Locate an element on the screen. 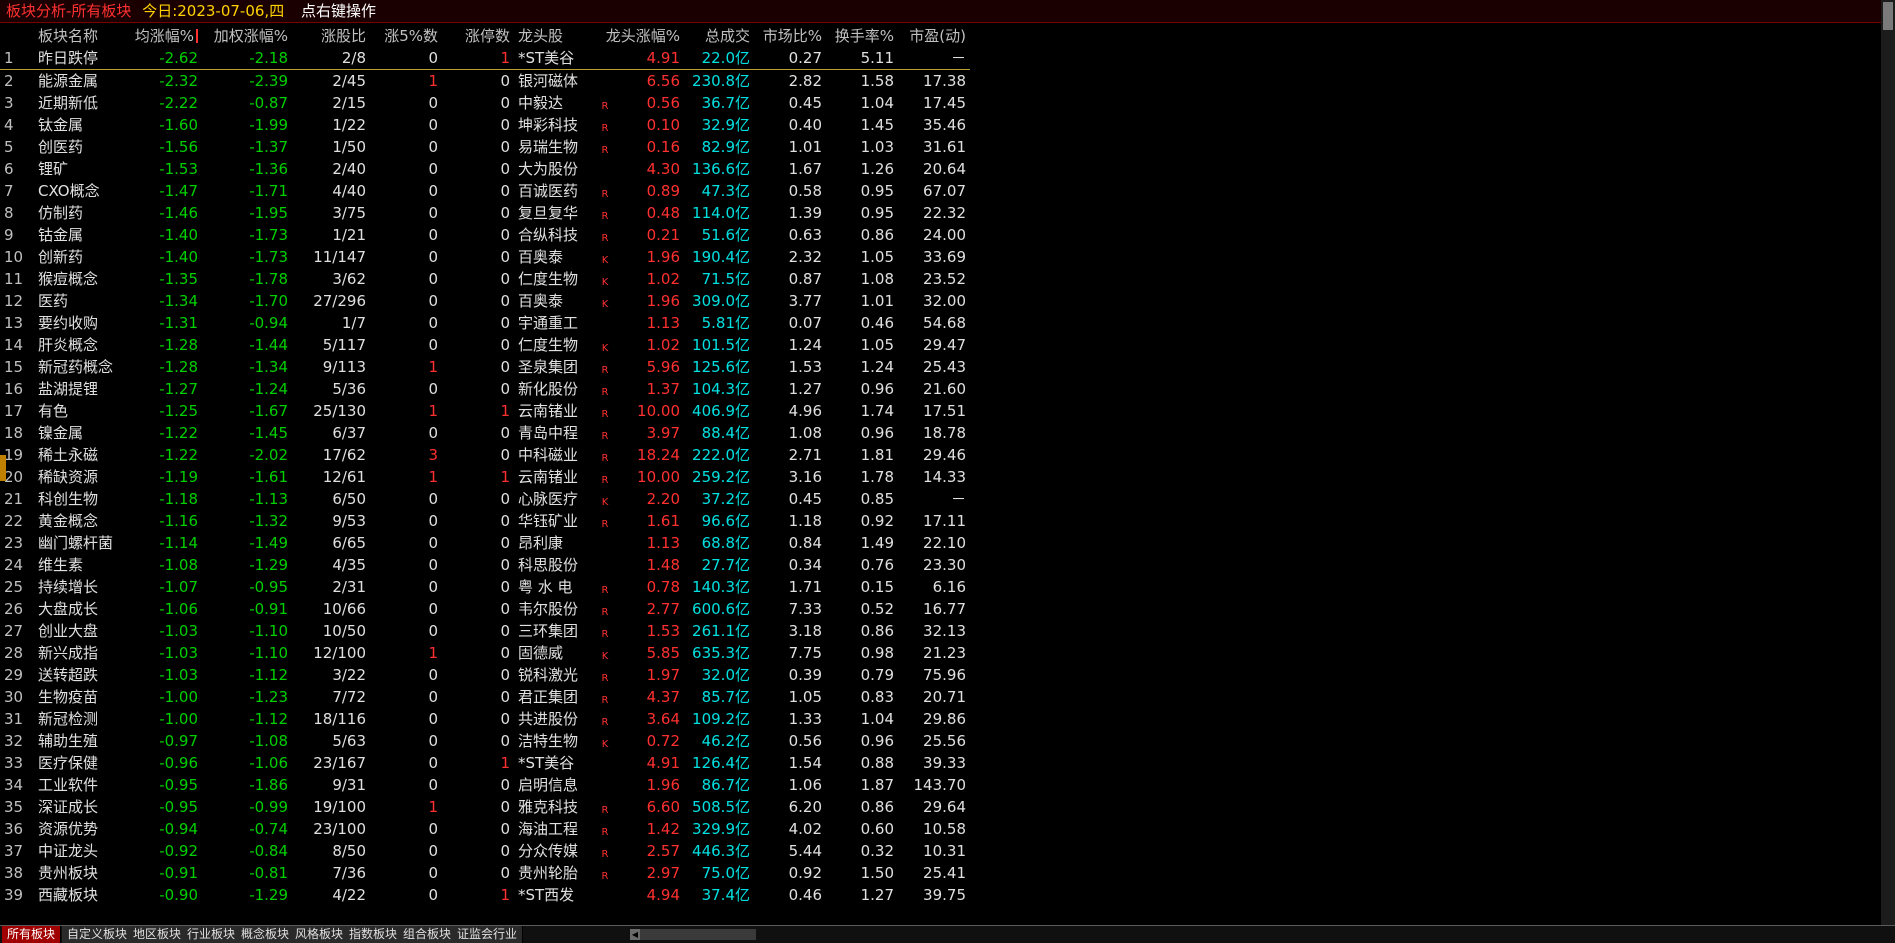  tab-5: 概念板块 is located at coordinates (266, 934).